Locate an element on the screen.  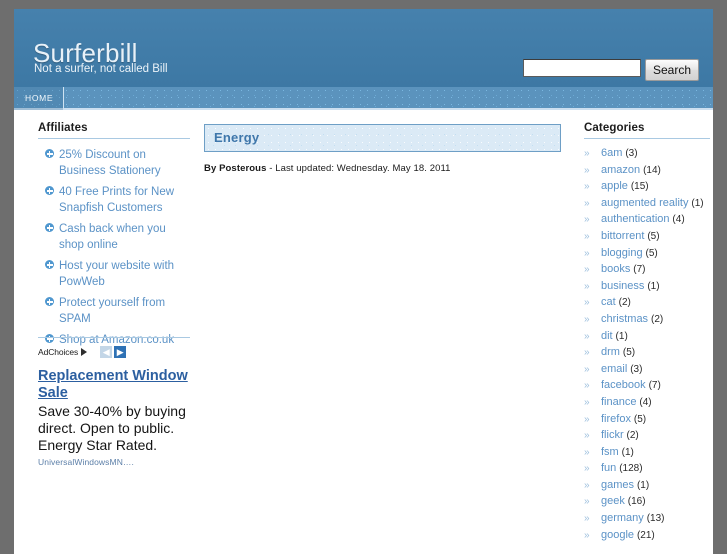
category-list-item: » email (3) is located at coordinates (647, 369).